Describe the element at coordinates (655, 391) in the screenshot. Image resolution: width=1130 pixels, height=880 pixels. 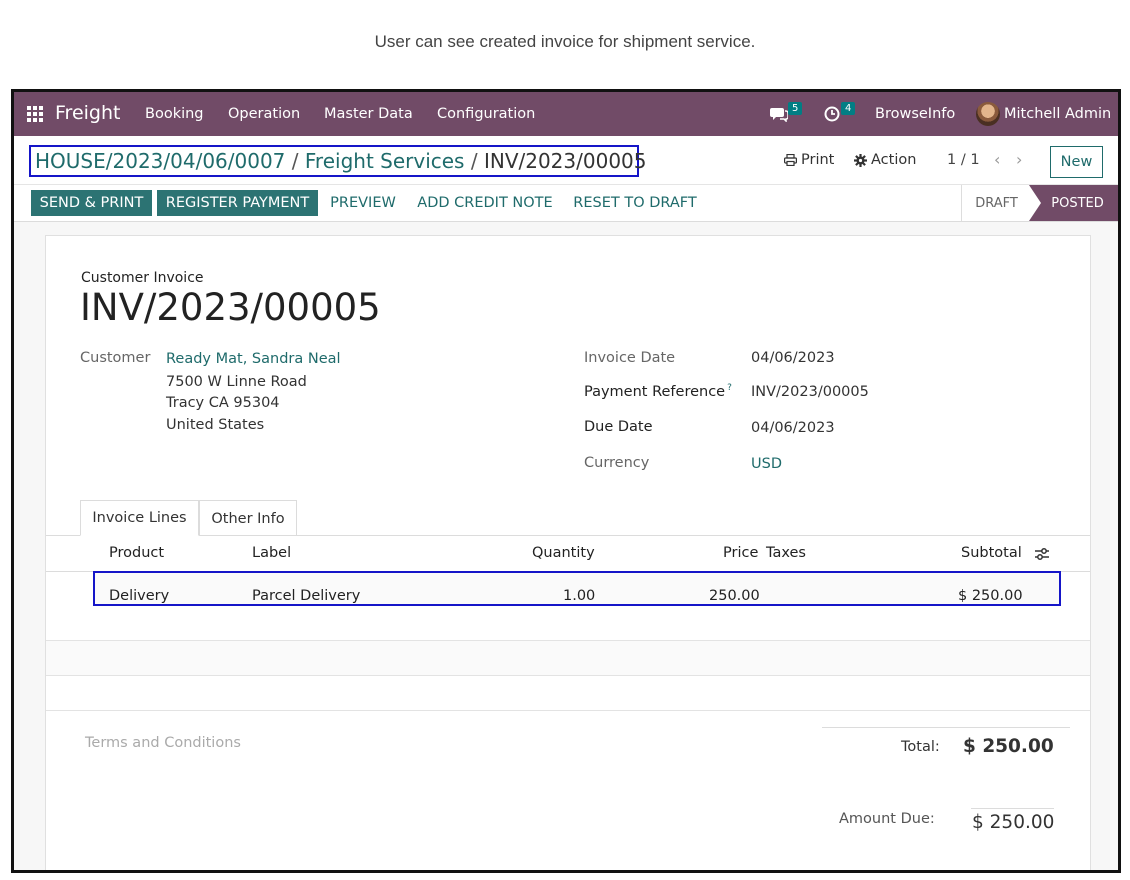
I see `payment-reference-label-text: Payment Reference` at that location.